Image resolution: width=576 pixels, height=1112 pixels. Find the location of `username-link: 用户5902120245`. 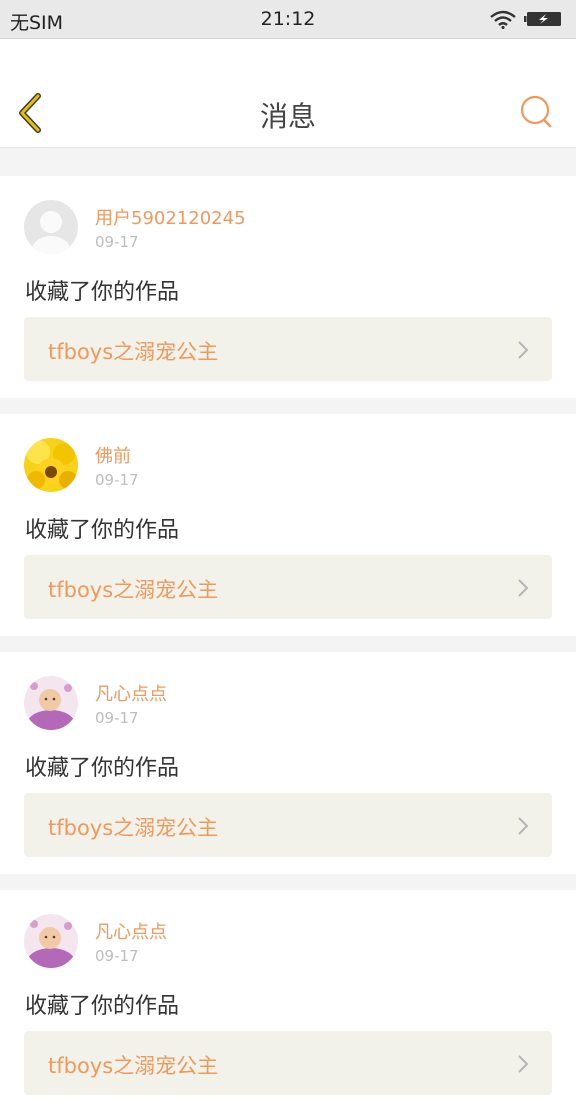

username-link: 用户5902120245 is located at coordinates (170, 217).